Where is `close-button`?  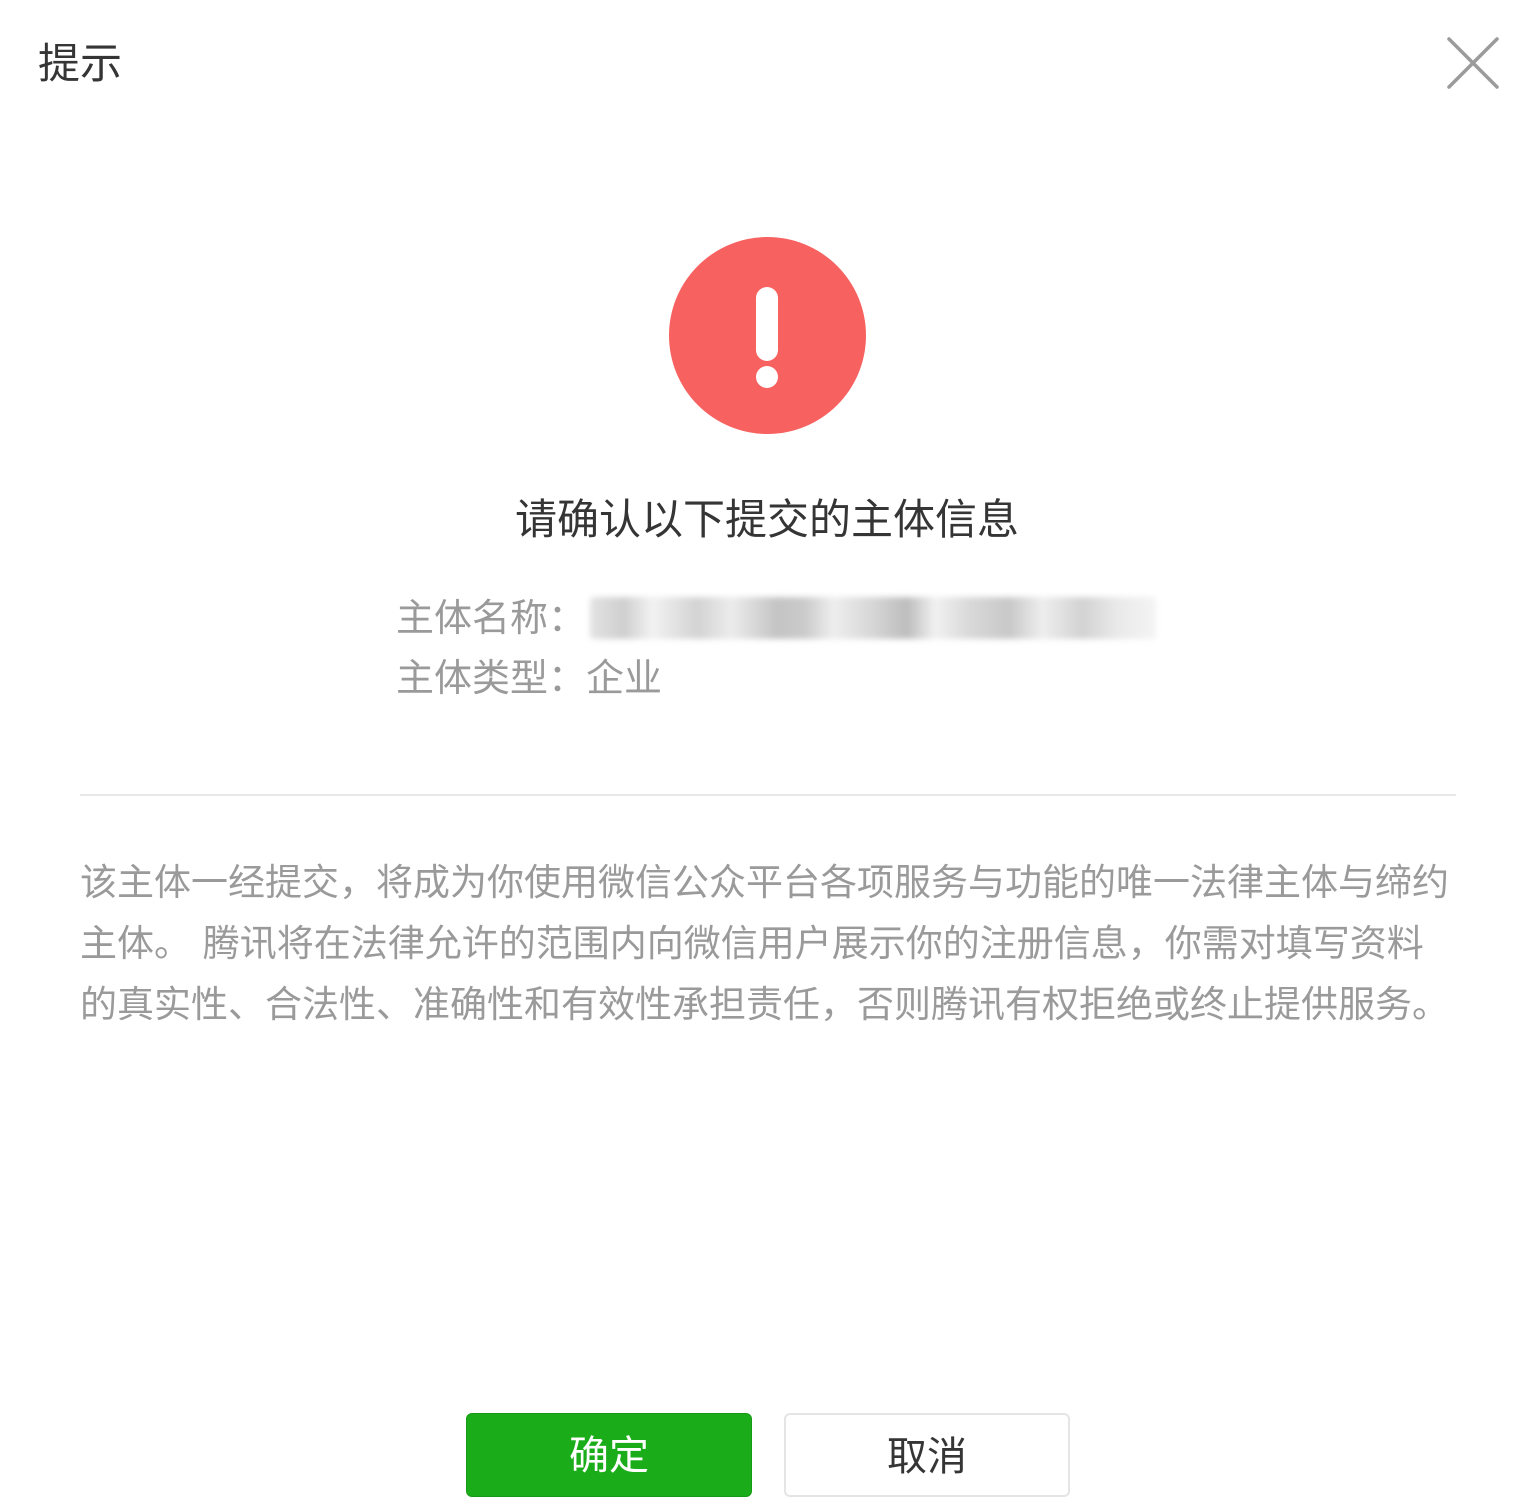 close-button is located at coordinates (1473, 63).